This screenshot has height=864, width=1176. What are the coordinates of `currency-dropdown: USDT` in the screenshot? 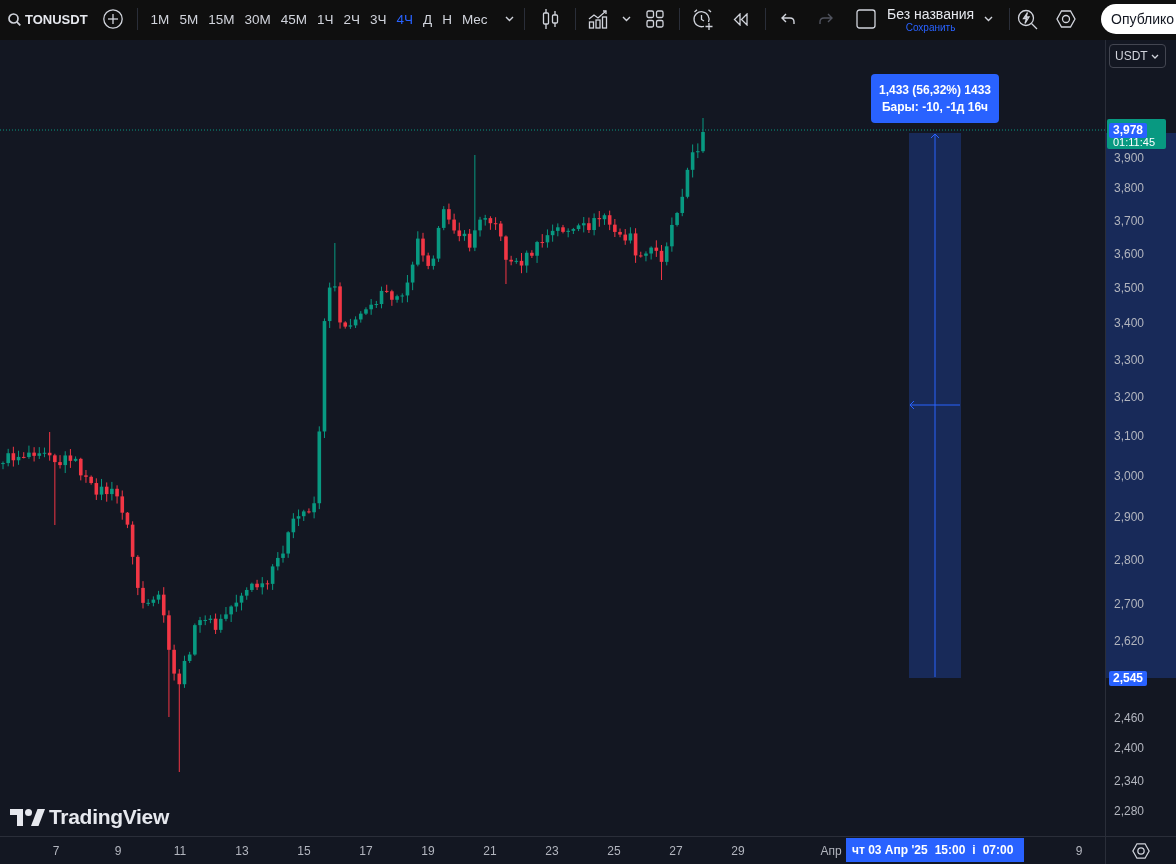 It's located at (1137, 56).